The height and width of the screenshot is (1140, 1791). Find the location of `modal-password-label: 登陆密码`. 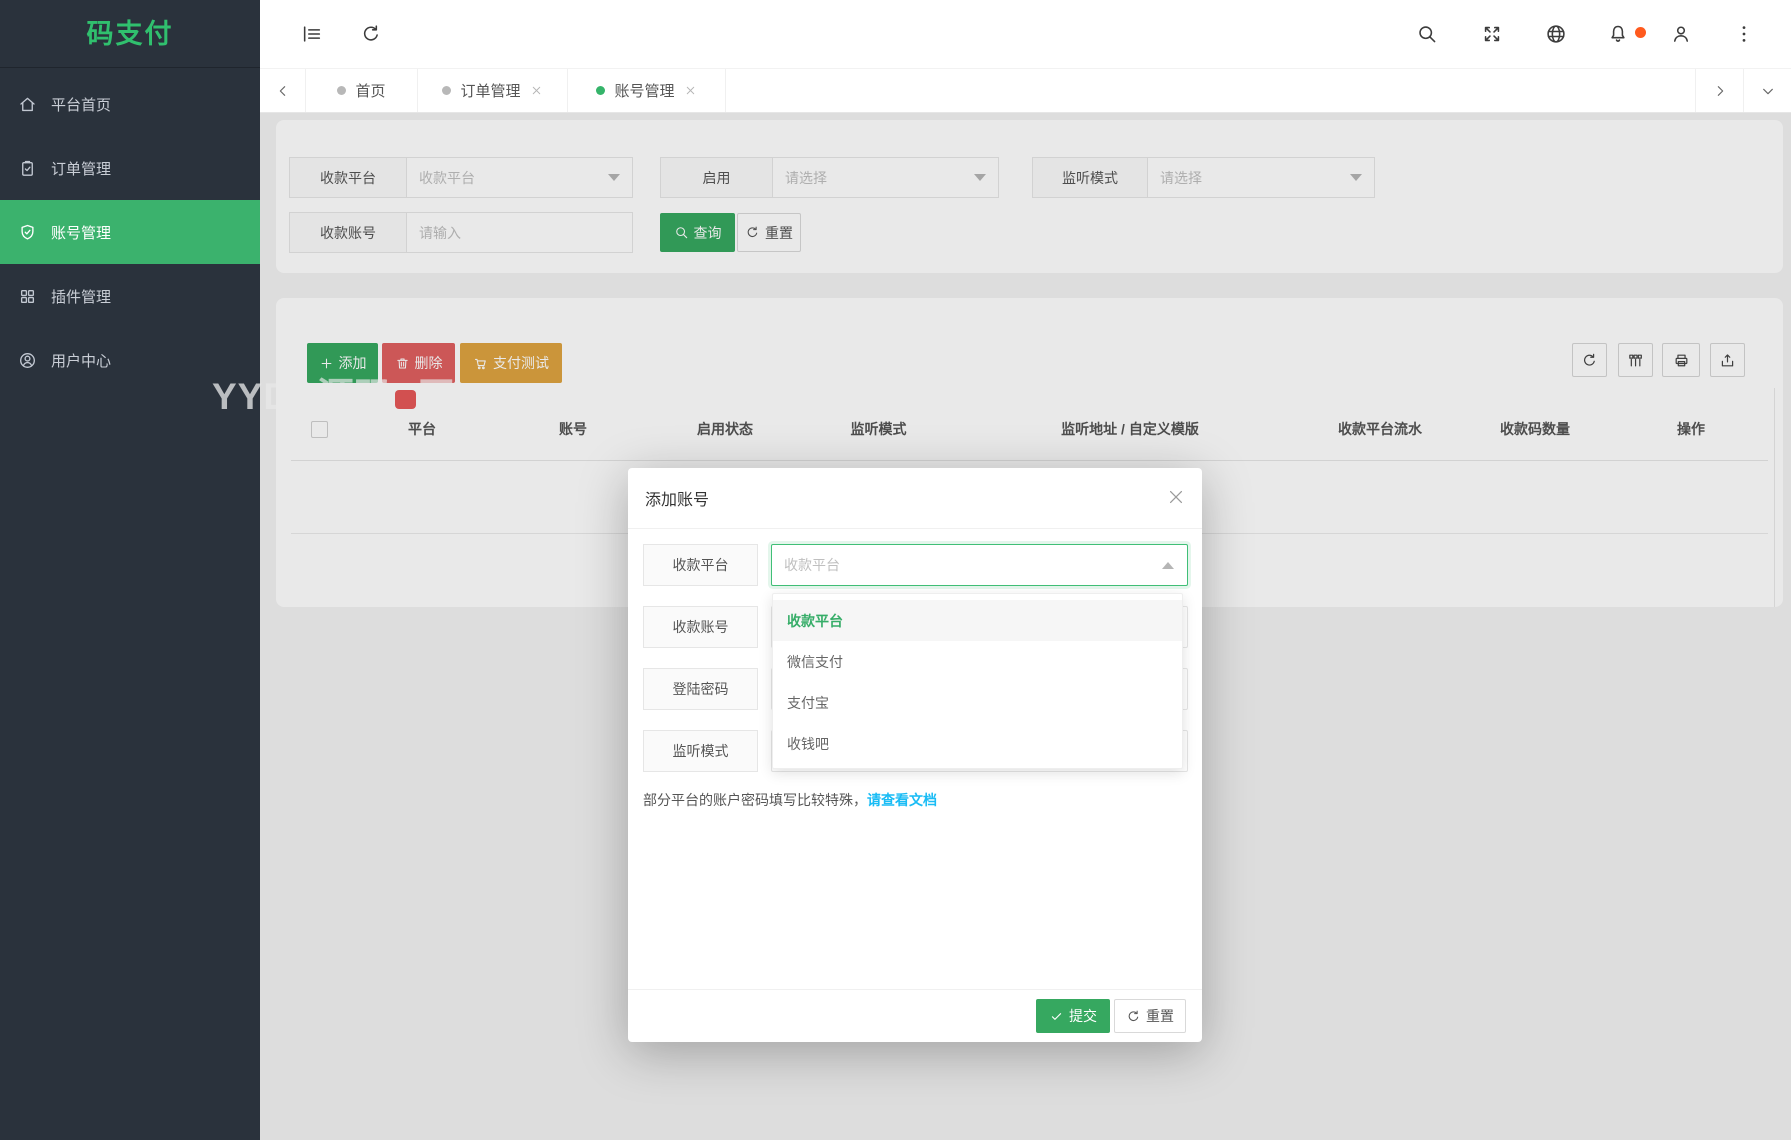

modal-password-label: 登陆密码 is located at coordinates (700, 689).